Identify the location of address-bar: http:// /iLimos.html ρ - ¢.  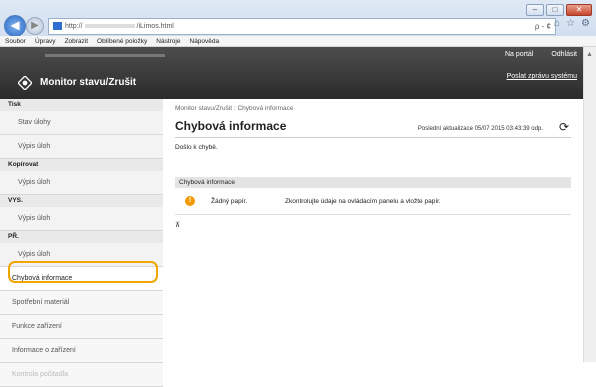
(302, 26).